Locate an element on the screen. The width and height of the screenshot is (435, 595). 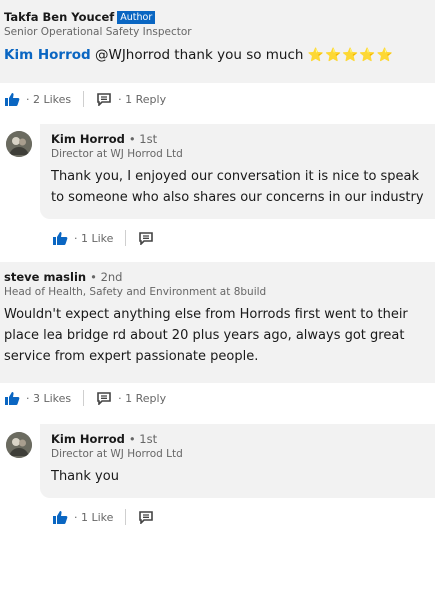
star-emojis: ⭐⭐⭐⭐⭐ is located at coordinates (350, 55).